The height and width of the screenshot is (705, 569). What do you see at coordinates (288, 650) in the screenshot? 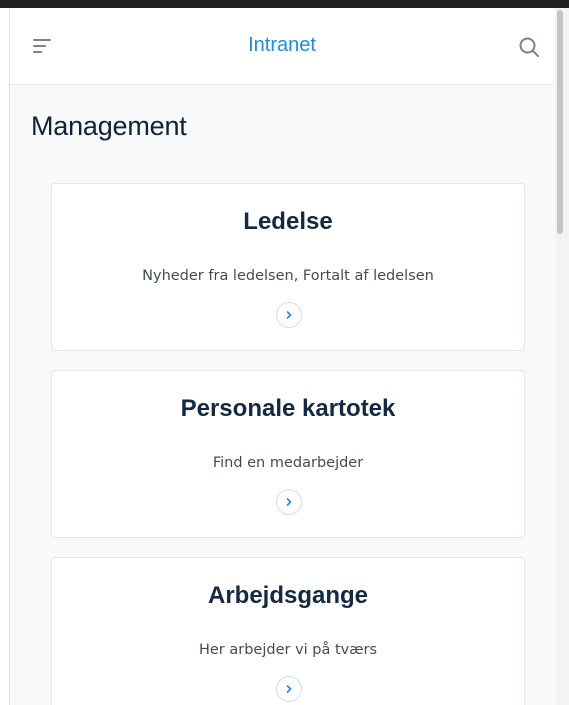
I see `card-description: Her arbejder vi på tværs` at bounding box center [288, 650].